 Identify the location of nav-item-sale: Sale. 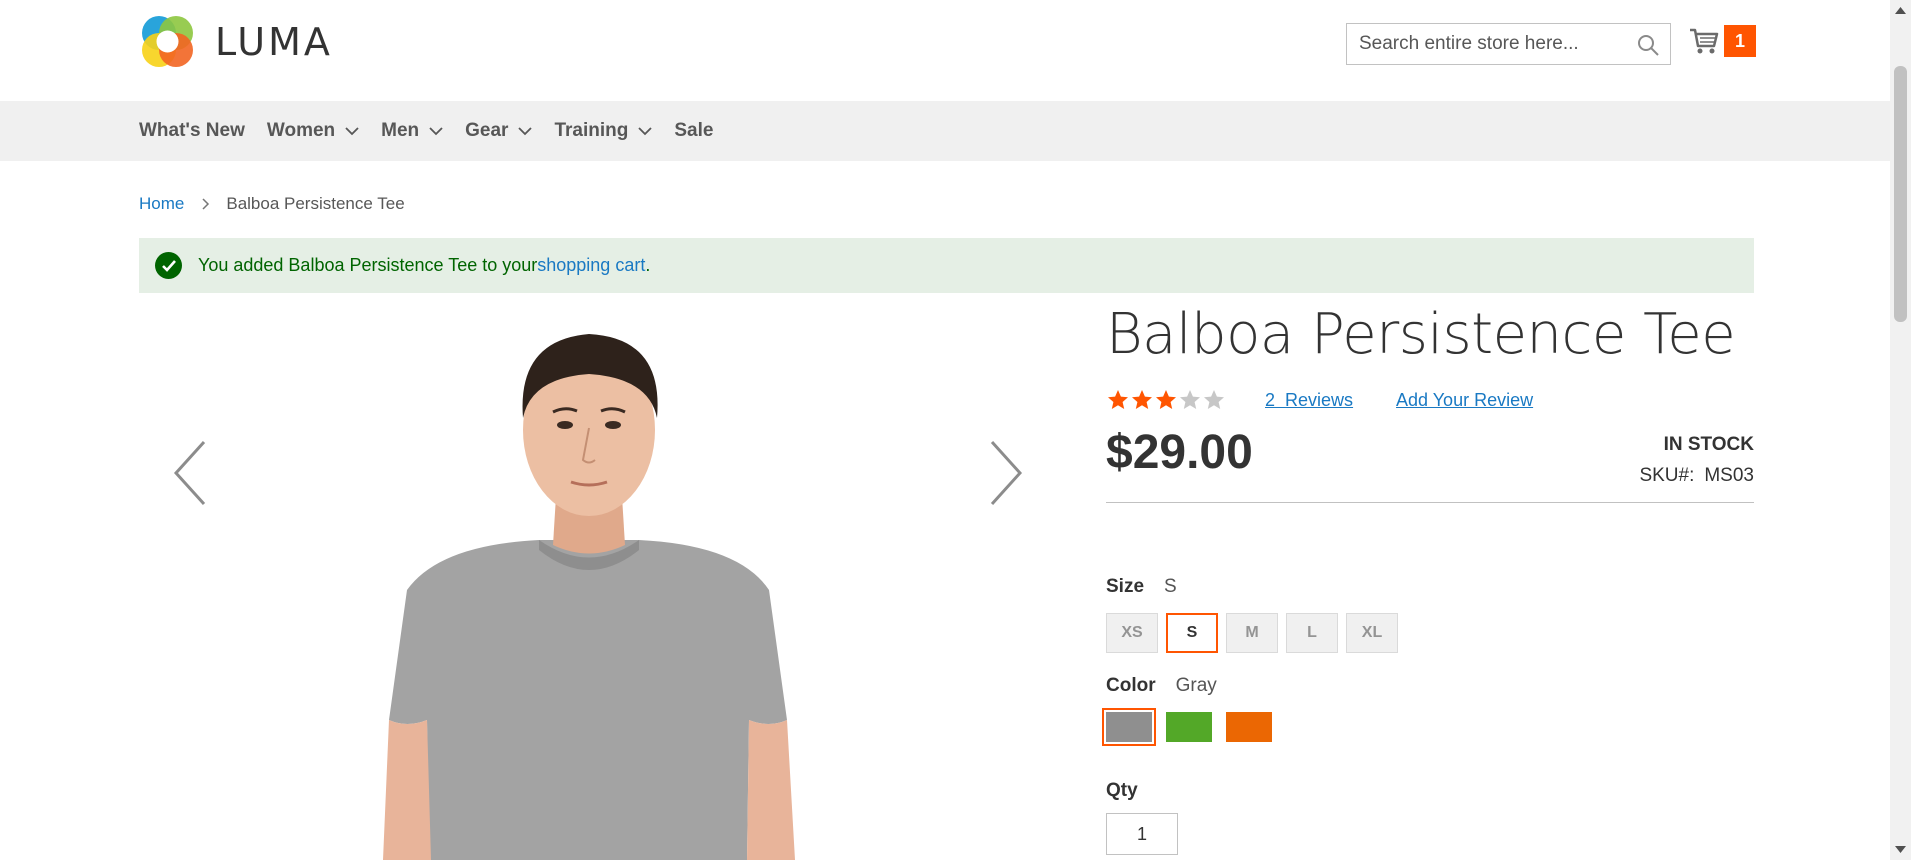
(693, 131).